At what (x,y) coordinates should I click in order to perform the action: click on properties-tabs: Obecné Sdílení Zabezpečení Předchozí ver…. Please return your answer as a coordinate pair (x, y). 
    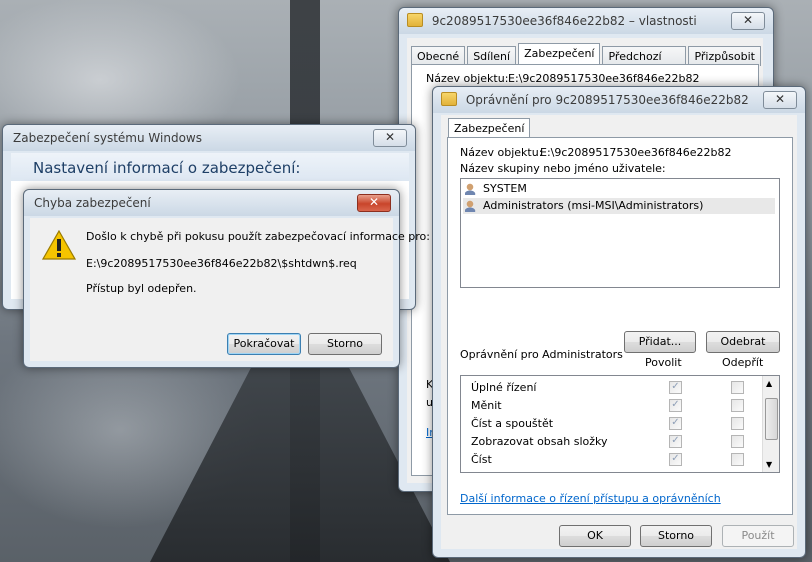
    Looking at the image, I should click on (587, 60).